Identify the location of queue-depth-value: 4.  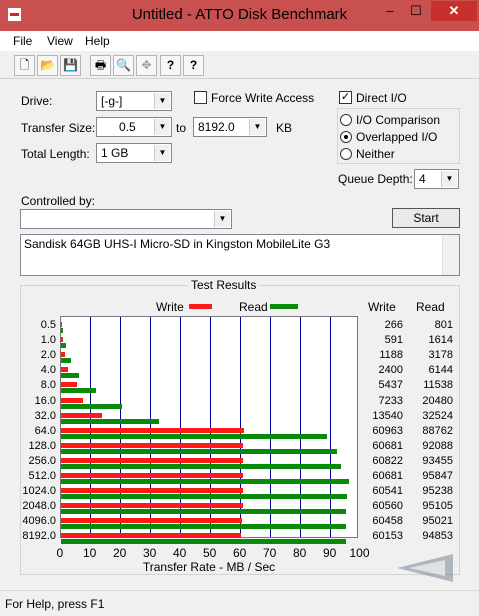
(422, 179).